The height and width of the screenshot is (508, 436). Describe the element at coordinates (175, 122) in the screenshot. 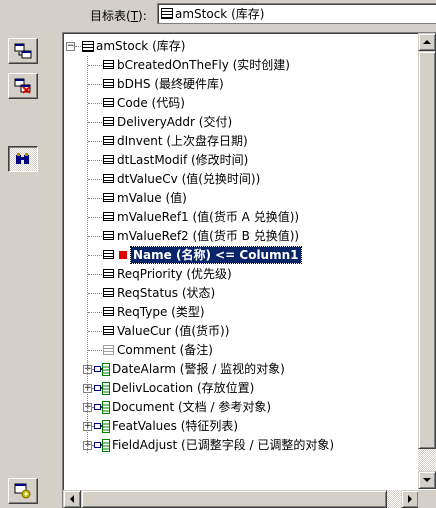

I see `tree-field-label: DeliveryAddr (交付)` at that location.